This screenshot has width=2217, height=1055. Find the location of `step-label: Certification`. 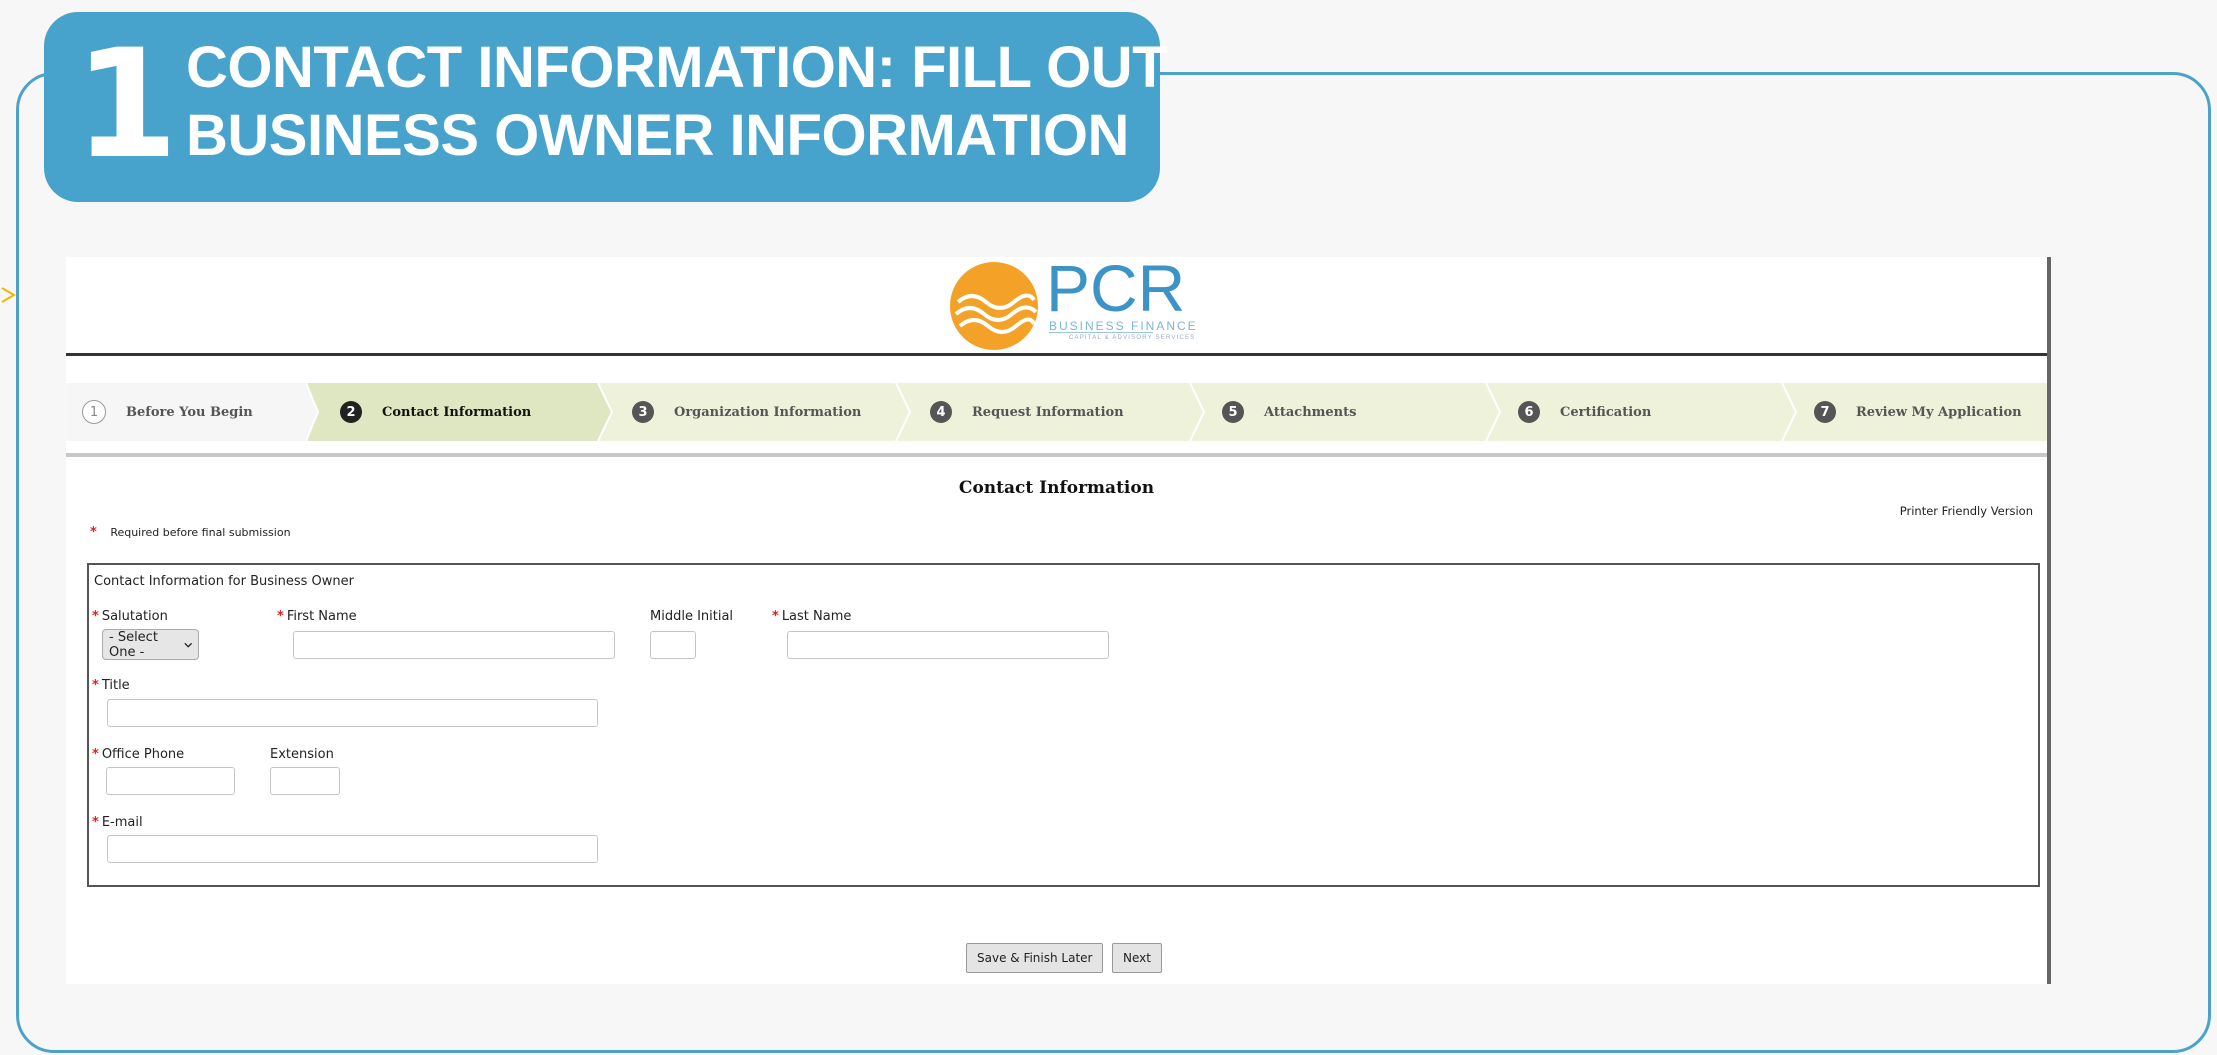

step-label: Certification is located at coordinates (1606, 412).